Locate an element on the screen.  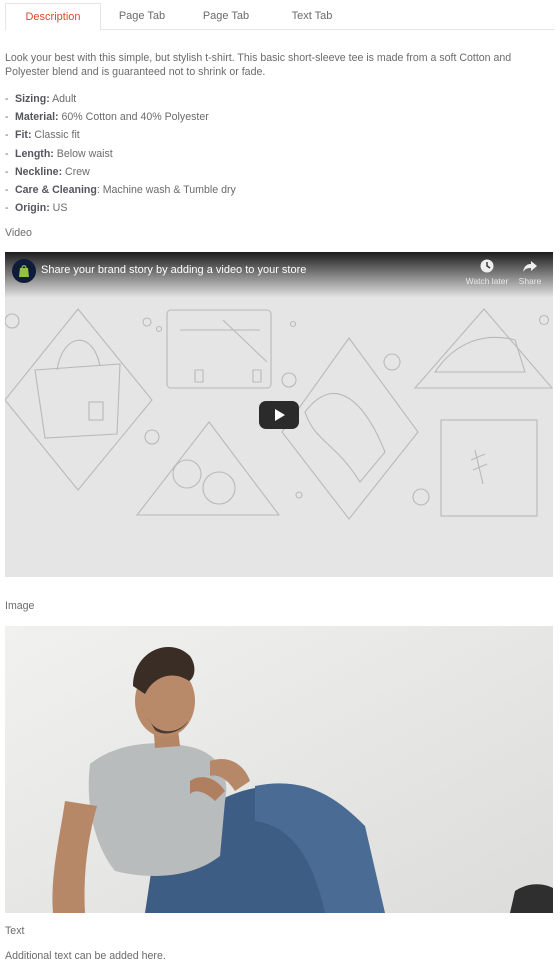
text-section-label: Text is located at coordinates (15, 931).